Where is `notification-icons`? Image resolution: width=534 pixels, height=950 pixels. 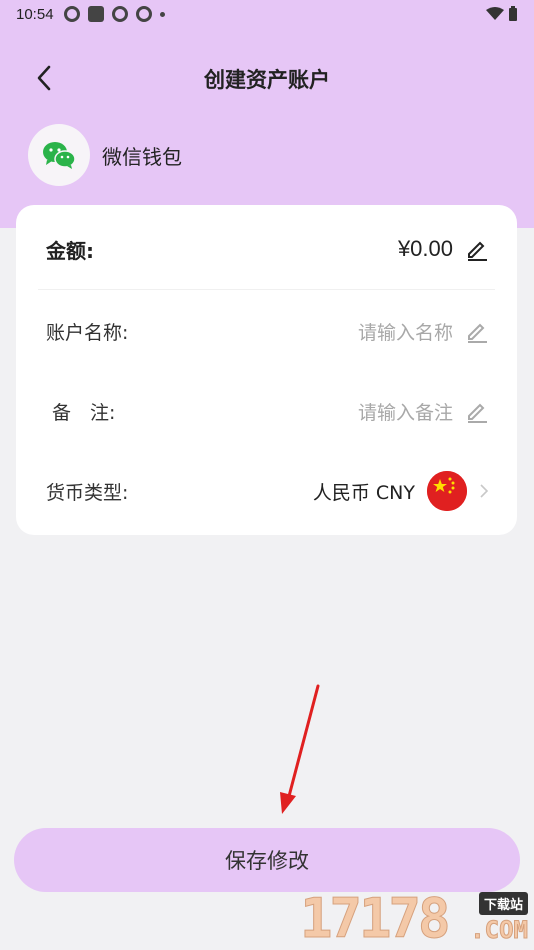
notification-icons is located at coordinates (114, 14).